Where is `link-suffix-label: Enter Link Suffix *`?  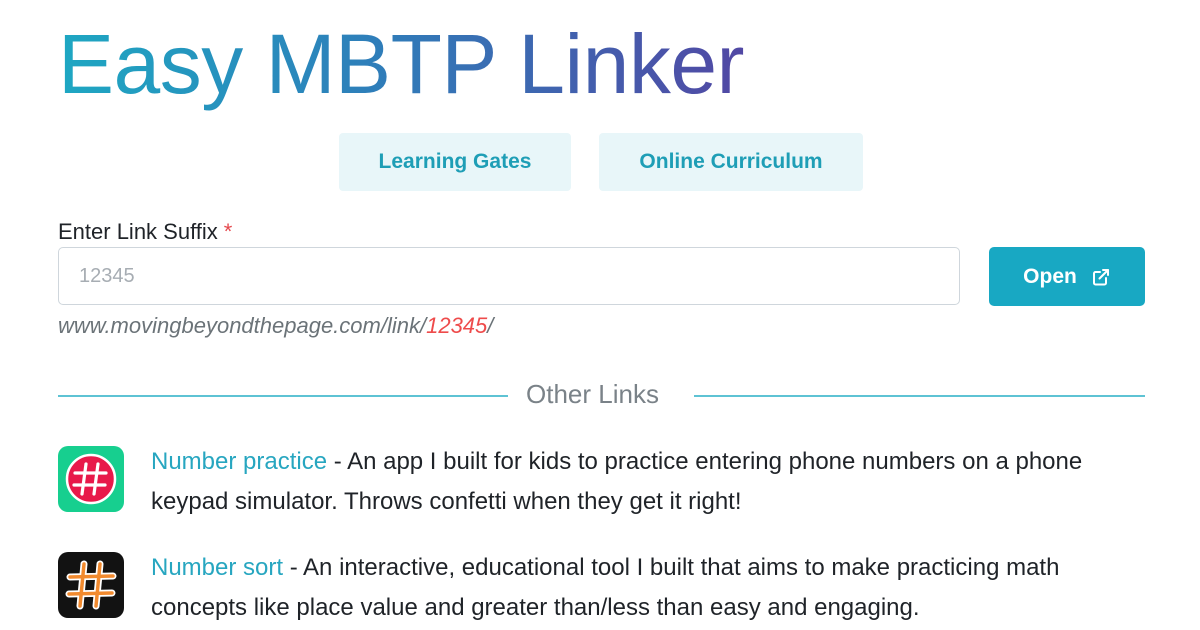
link-suffix-label: Enter Link Suffix * is located at coordinates (145, 232).